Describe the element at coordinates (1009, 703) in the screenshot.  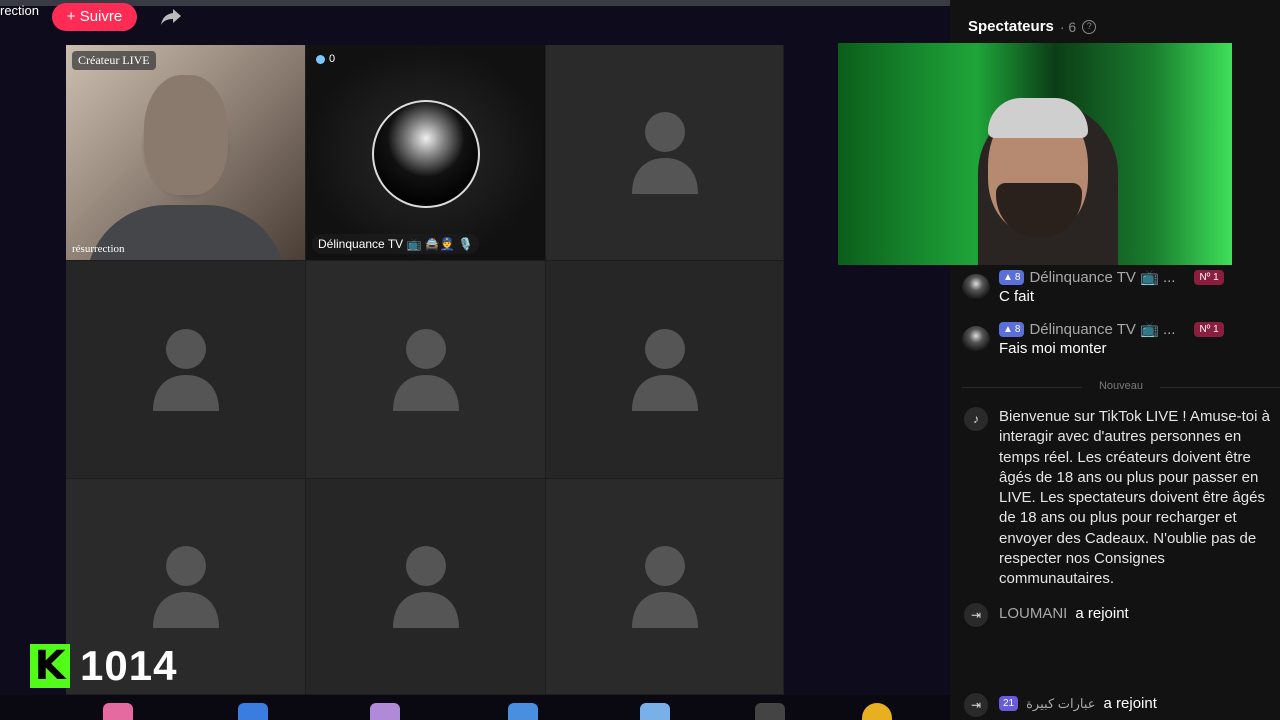
I see `level-badge: 21` at that location.